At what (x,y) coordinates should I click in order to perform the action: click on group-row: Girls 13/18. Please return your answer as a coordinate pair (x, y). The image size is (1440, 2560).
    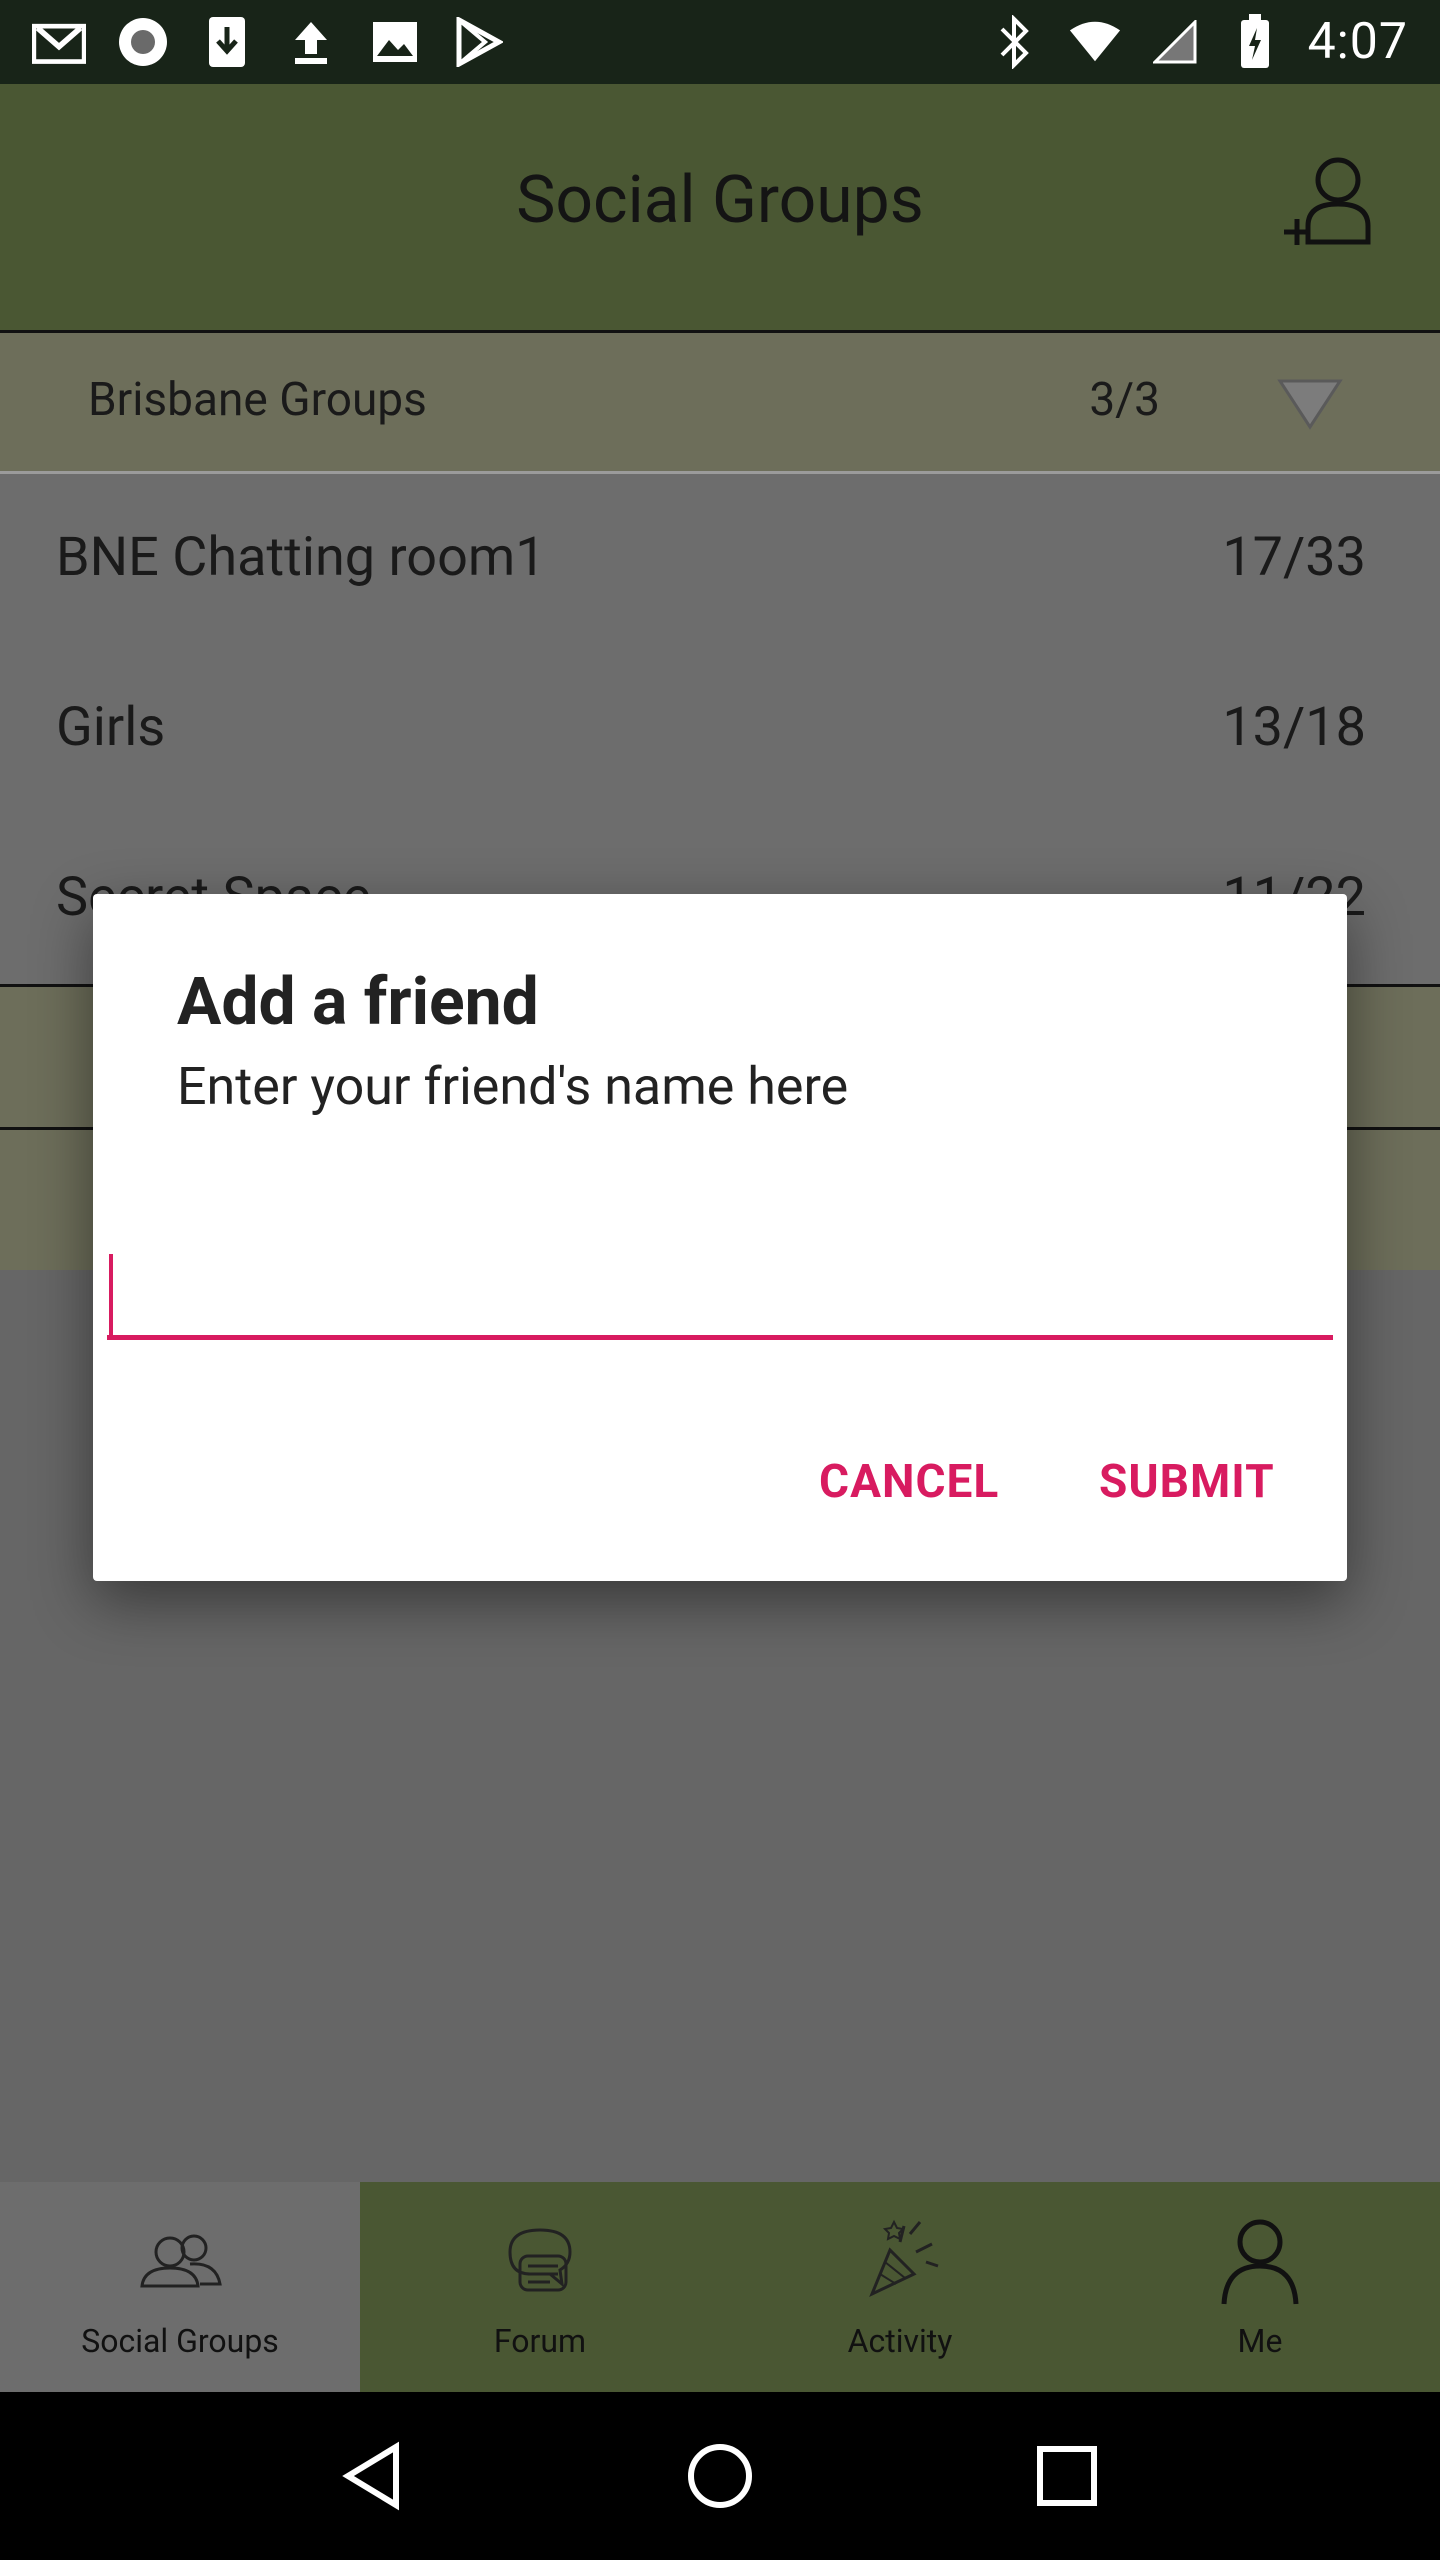
    Looking at the image, I should click on (720, 730).